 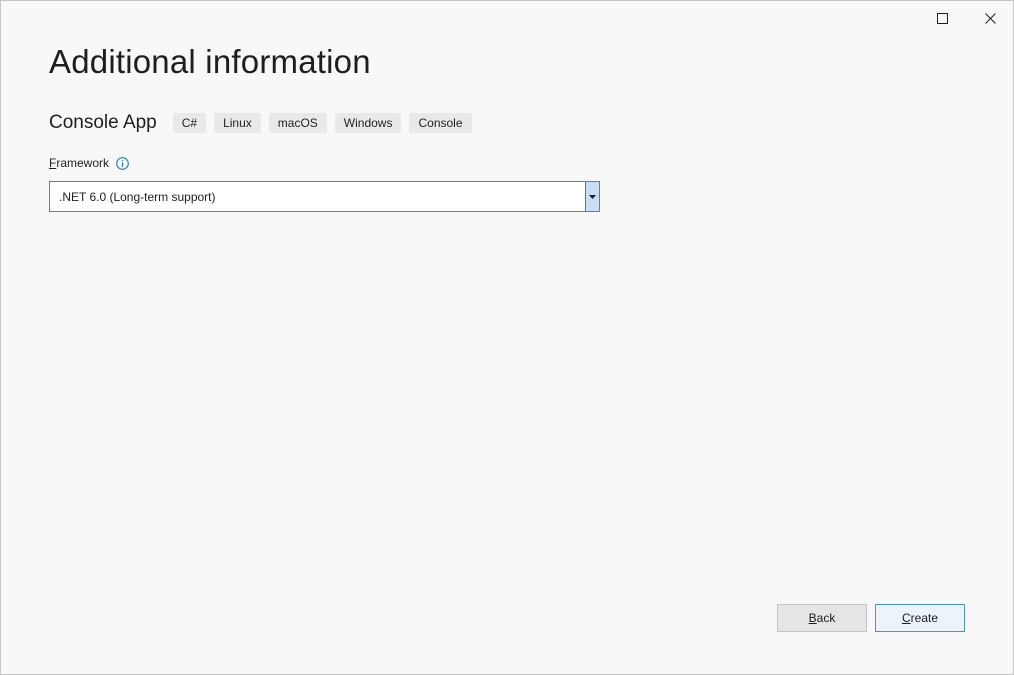 I want to click on project-template-name: Console App, so click(x=103, y=122).